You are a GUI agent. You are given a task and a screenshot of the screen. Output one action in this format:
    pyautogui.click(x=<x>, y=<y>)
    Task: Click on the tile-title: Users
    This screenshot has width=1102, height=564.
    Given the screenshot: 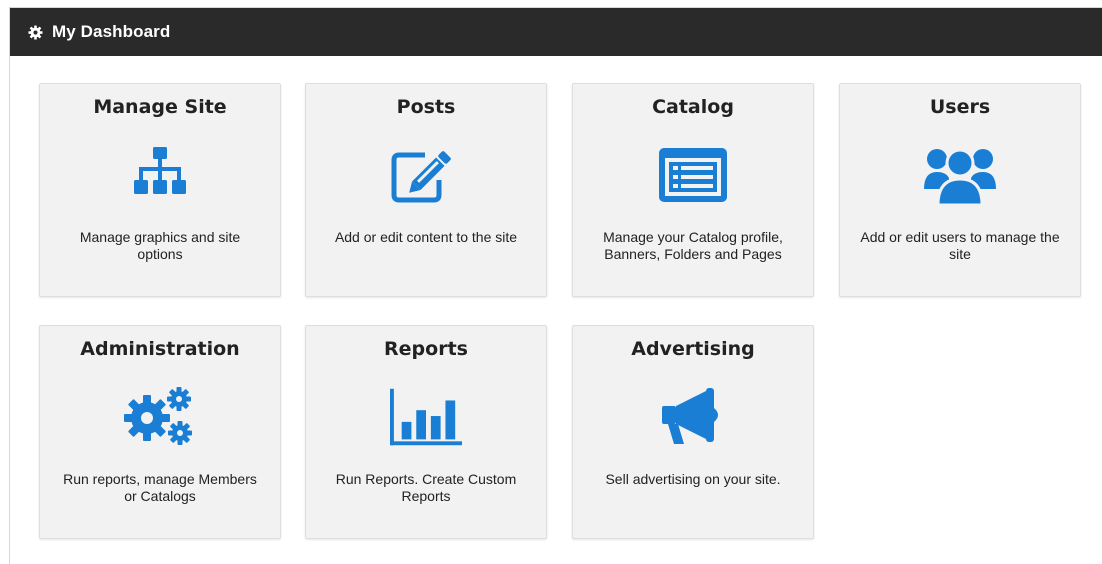 What is the action you would take?
    pyautogui.click(x=960, y=107)
    